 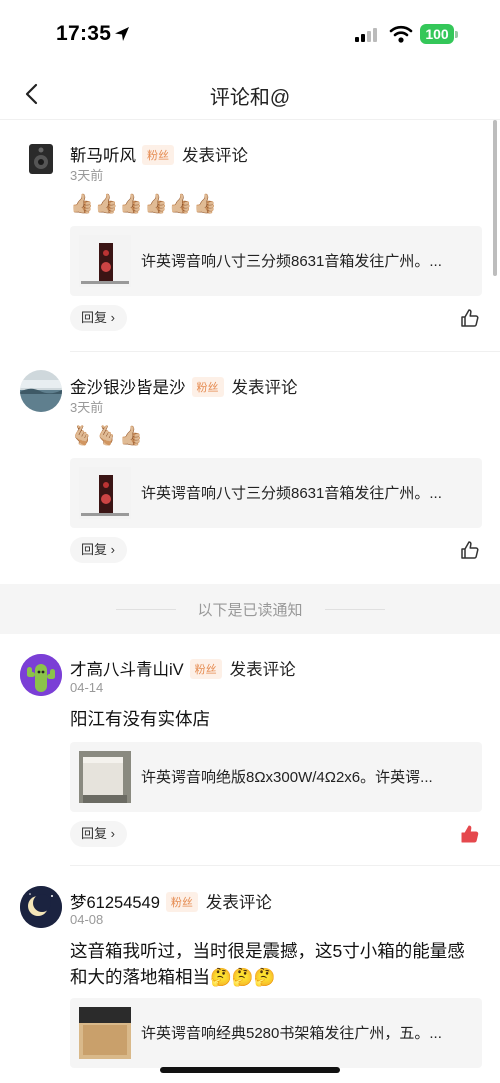 I want to click on location-arrow-icon, so click(x=122, y=34).